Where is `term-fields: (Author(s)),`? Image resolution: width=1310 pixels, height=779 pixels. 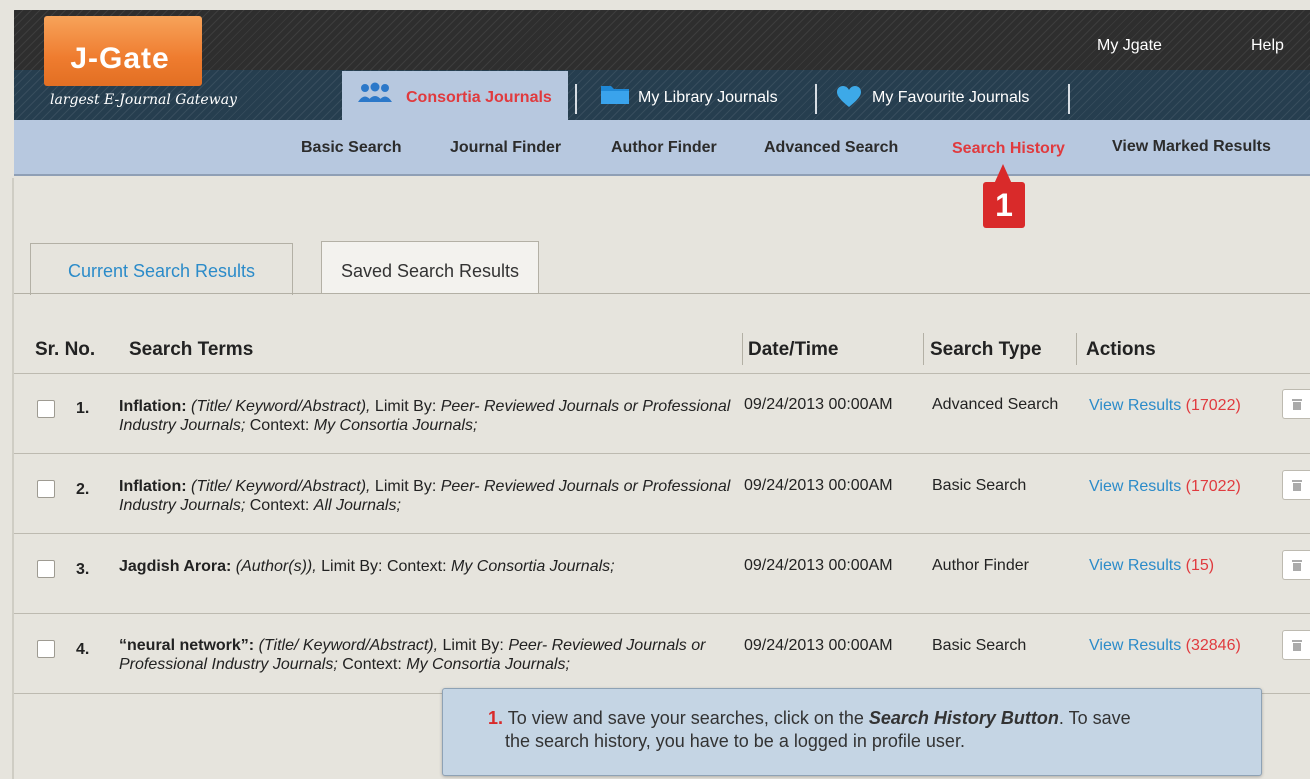
term-fields: (Author(s)), is located at coordinates (276, 566).